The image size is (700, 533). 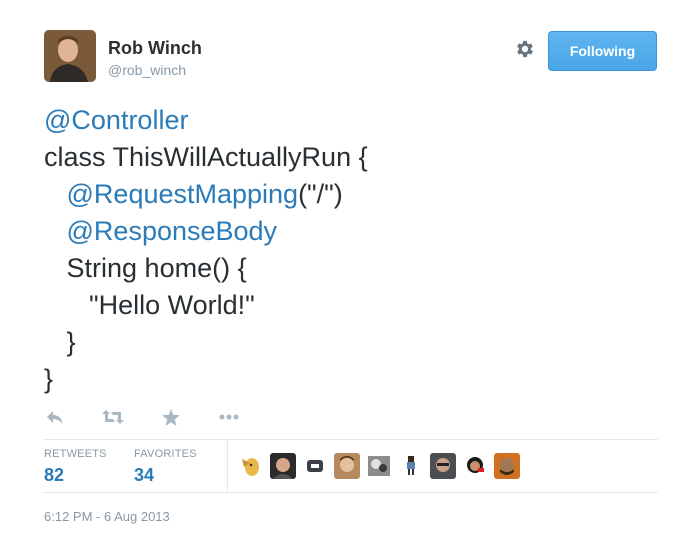 What do you see at coordinates (75, 454) in the screenshot?
I see `retweets-label: RETWEETS` at bounding box center [75, 454].